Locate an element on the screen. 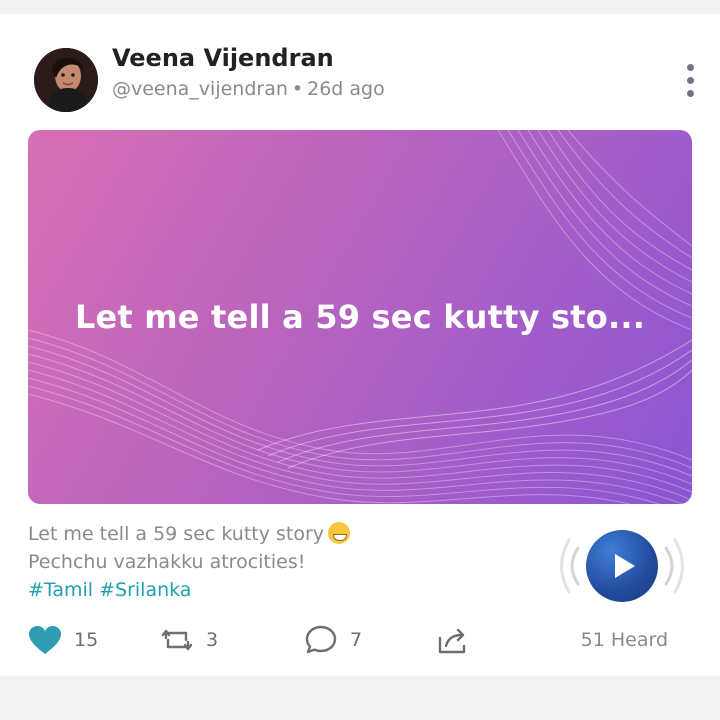 The height and width of the screenshot is (720, 720). description-line-1: Let me tell a 59 sec kutty story is located at coordinates (176, 534).